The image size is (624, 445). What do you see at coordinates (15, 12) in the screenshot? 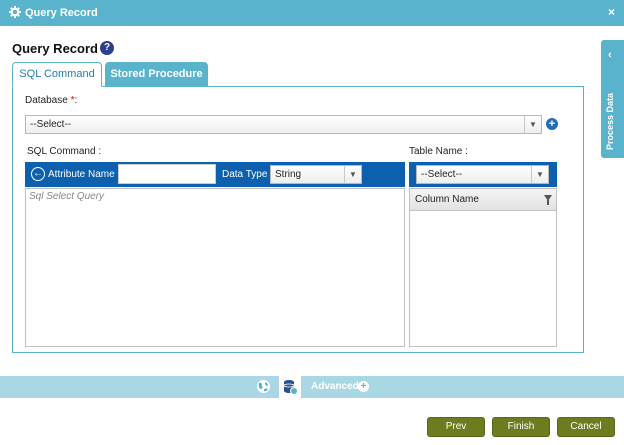
I see `gear-icon` at bounding box center [15, 12].